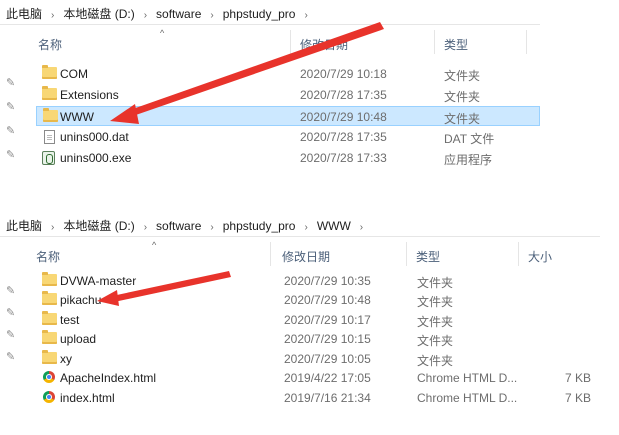 This screenshot has width=619, height=435. I want to click on item-name: DVWA-master, so click(98, 281).